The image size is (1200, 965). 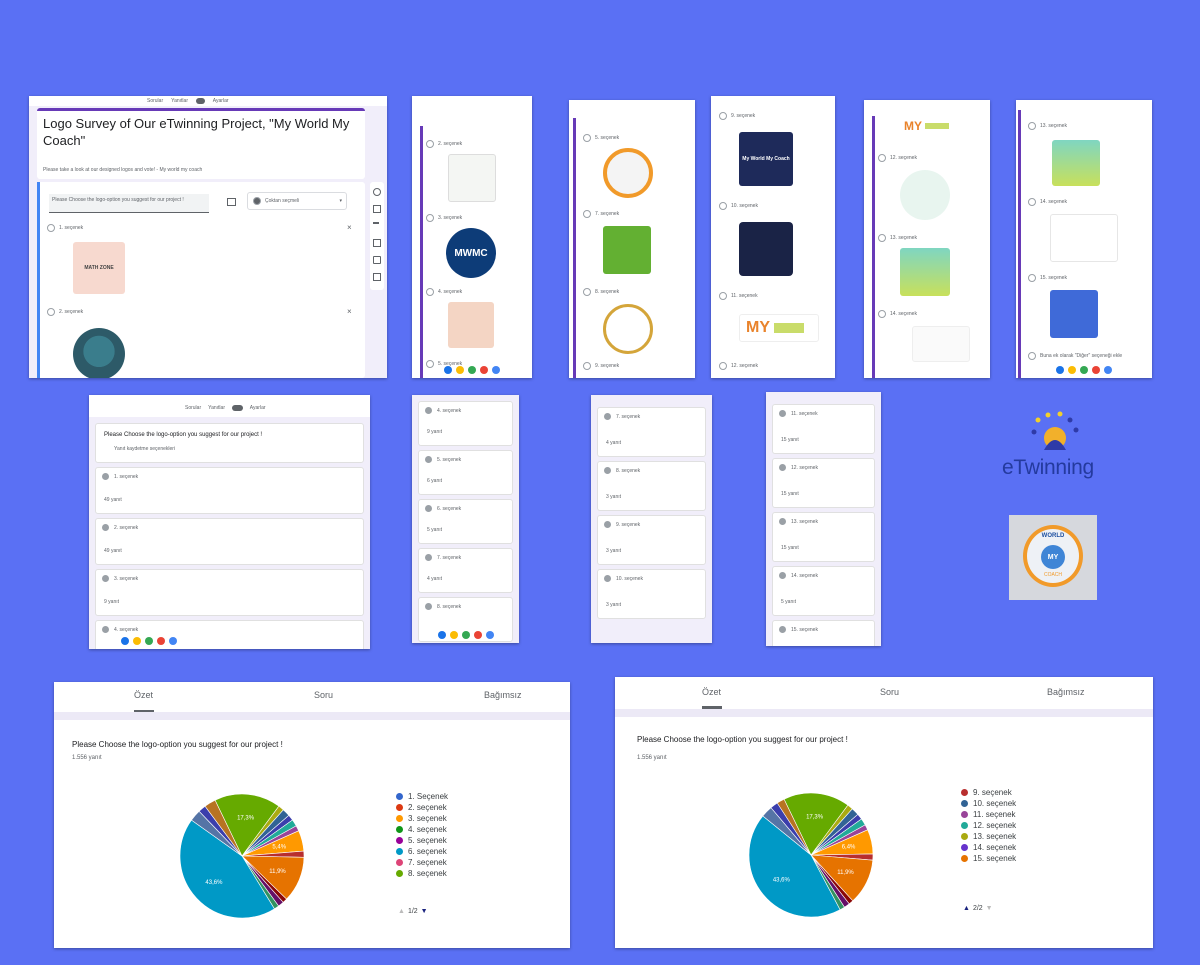 What do you see at coordinates (71, 228) in the screenshot?
I see `option-label: 1. seçenek` at bounding box center [71, 228].